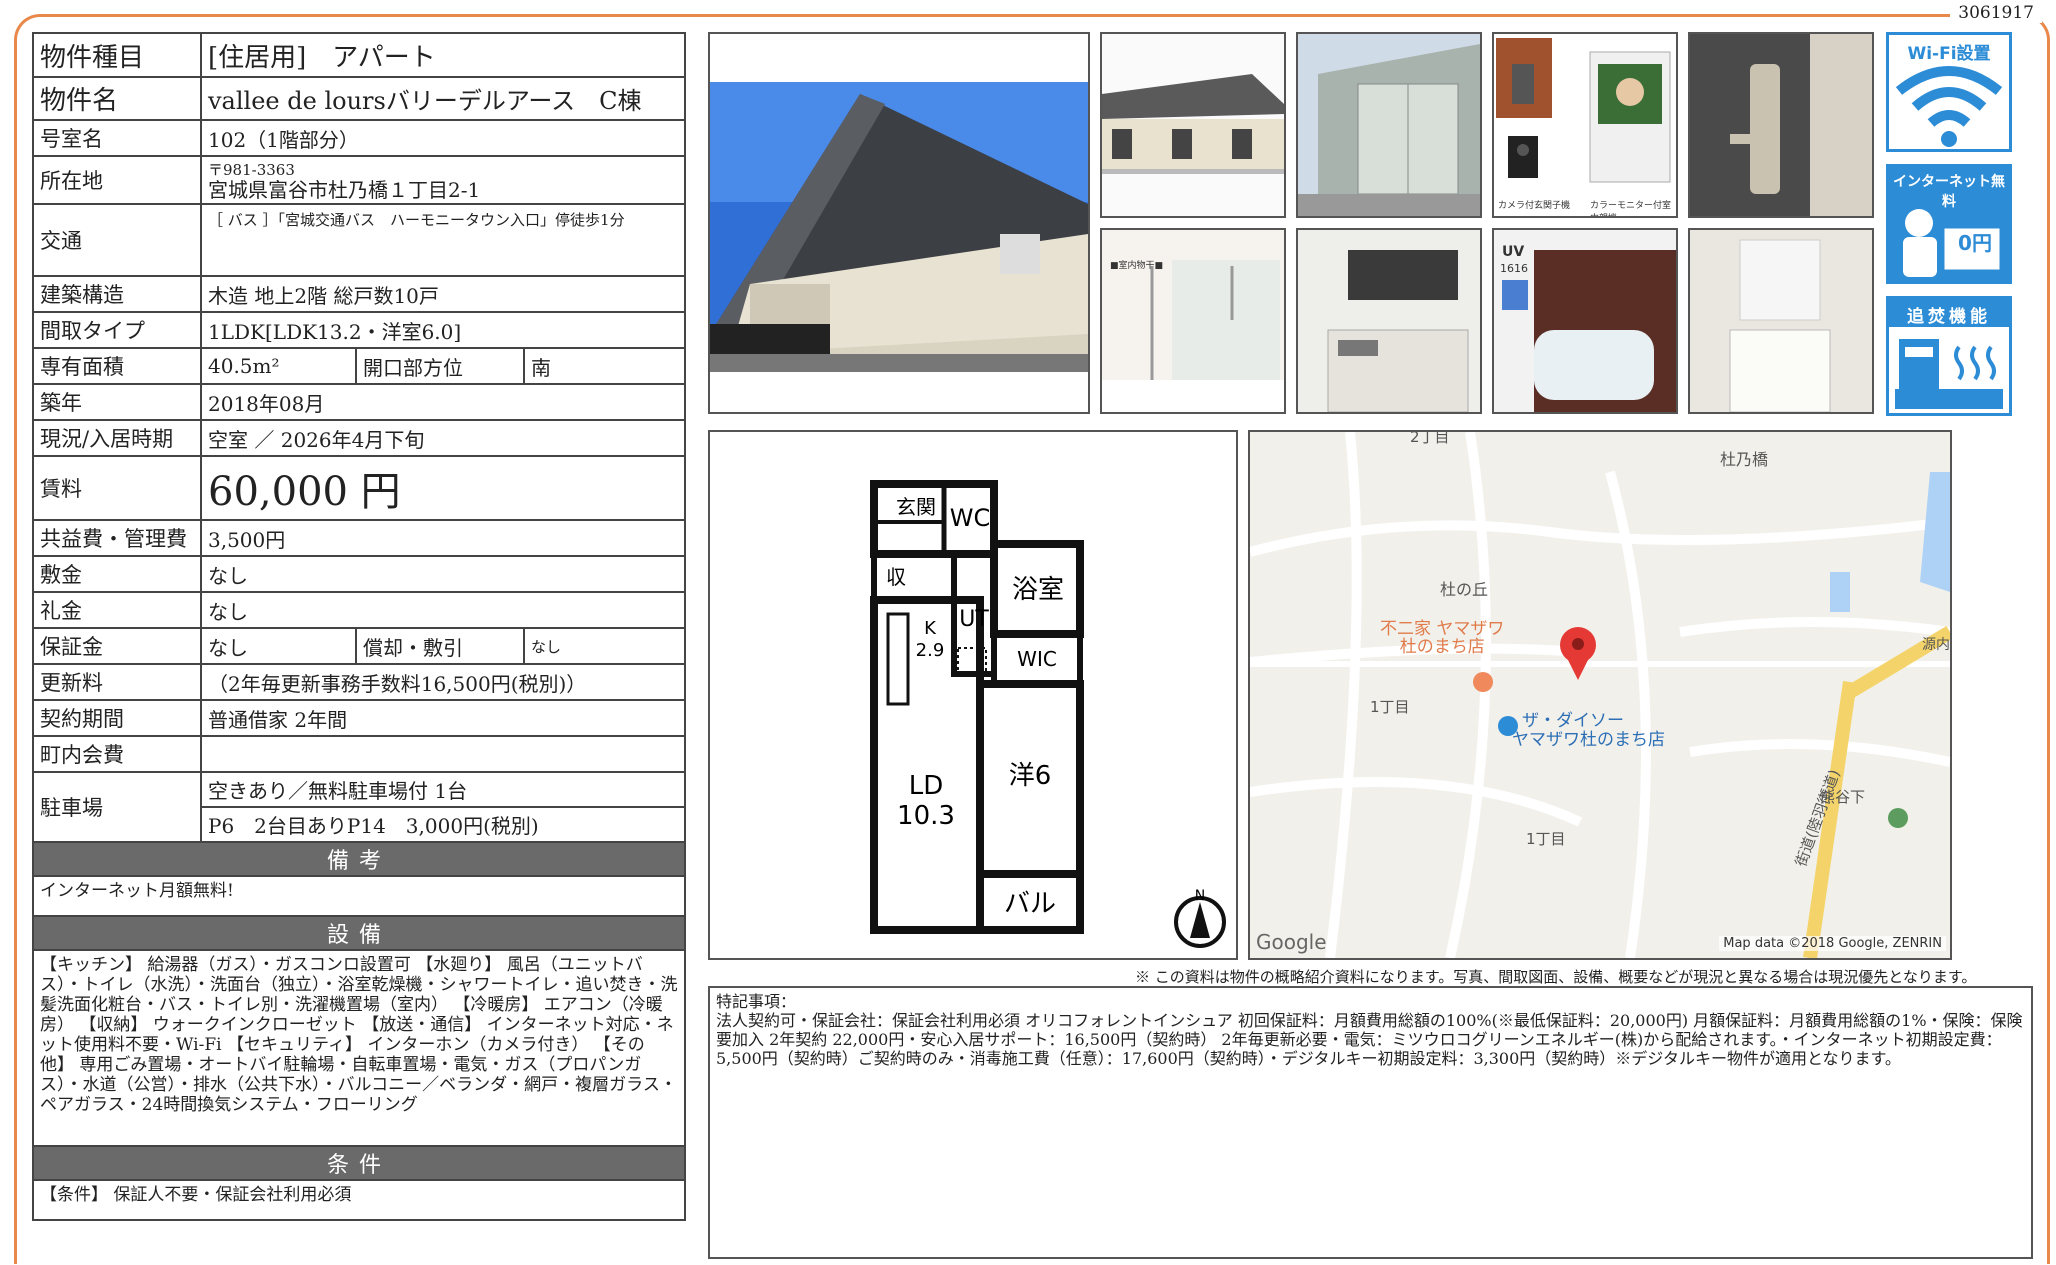  What do you see at coordinates (443, 294) in the screenshot?
I see `value-structure: 木造 地上2階 総戸数10戸` at bounding box center [443, 294].